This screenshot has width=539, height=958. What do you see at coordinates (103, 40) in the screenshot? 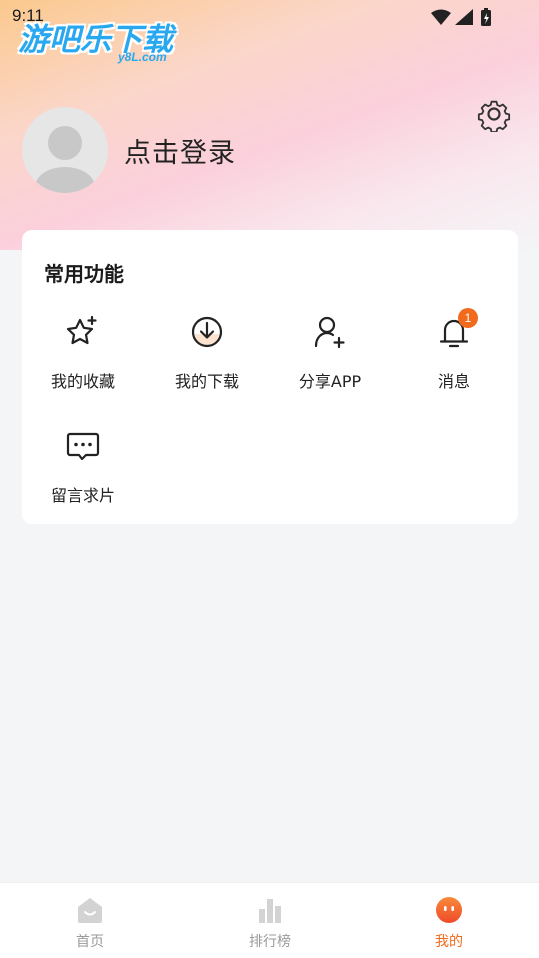
I see `watermark-logo: 游吧乐下载 y8L.com` at bounding box center [103, 40].